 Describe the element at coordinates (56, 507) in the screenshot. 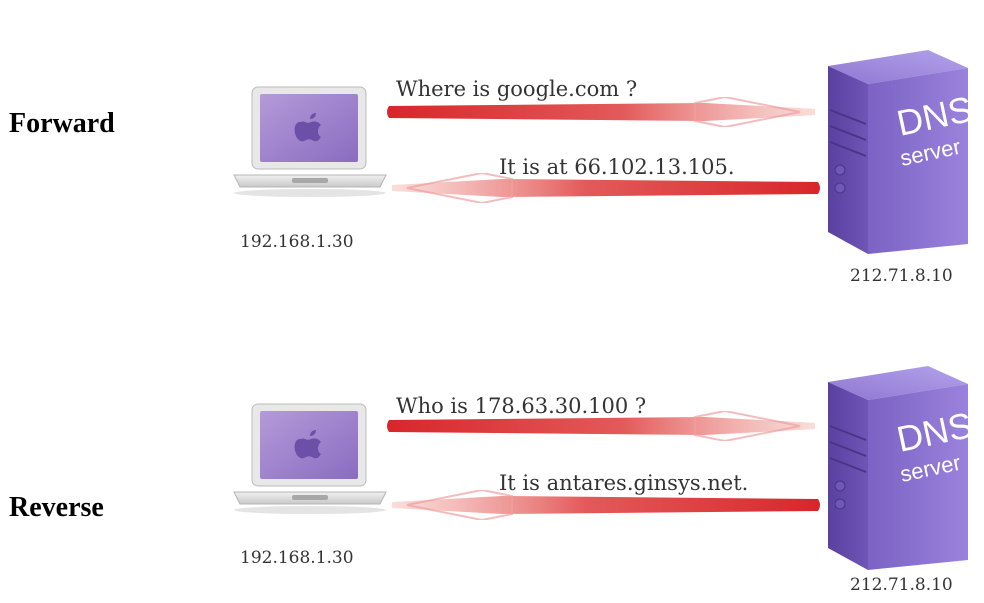

I see `reverse-label: Reverse` at that location.